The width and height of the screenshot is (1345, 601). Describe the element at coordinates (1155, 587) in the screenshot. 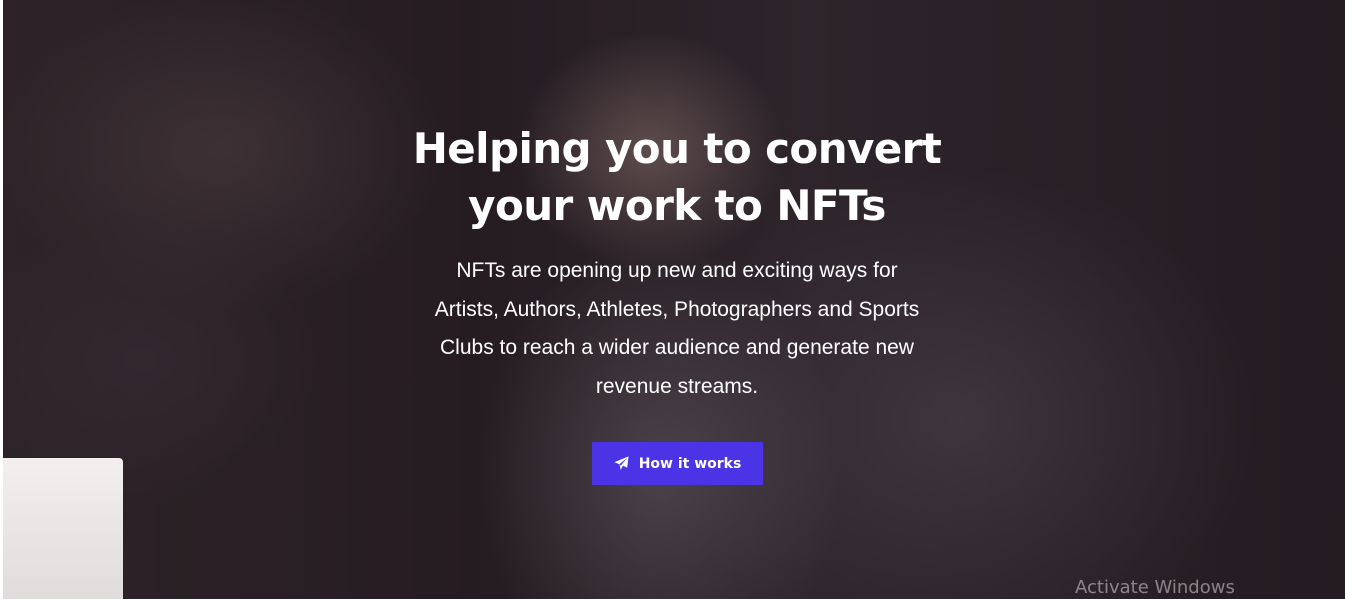

I see `activate-windows-watermark: Activate Windows` at that location.